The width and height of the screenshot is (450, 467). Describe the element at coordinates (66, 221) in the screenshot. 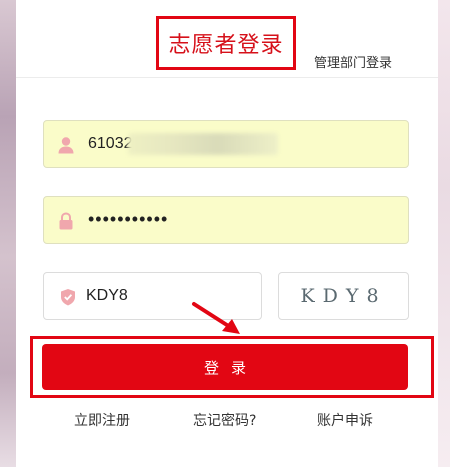

I see `lock-icon` at that location.